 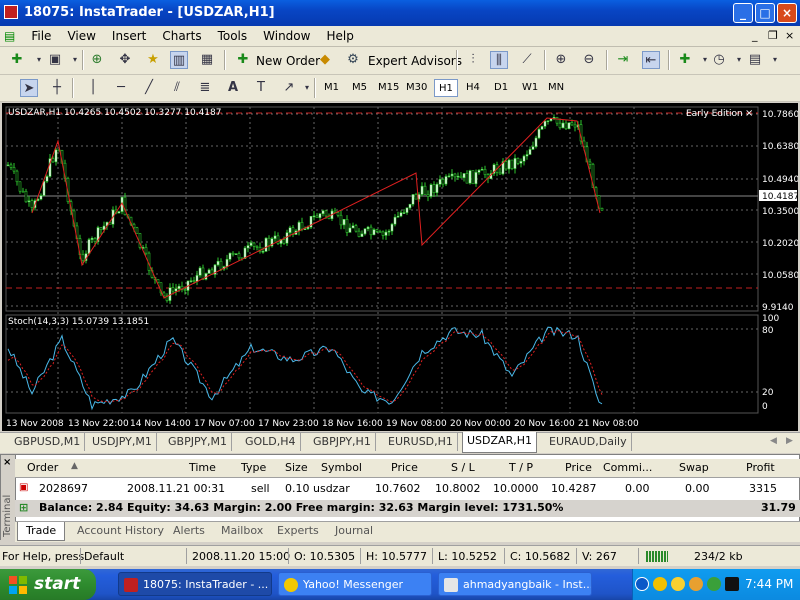 I want to click on mdi-close-icon: ×, so click(x=789, y=35).